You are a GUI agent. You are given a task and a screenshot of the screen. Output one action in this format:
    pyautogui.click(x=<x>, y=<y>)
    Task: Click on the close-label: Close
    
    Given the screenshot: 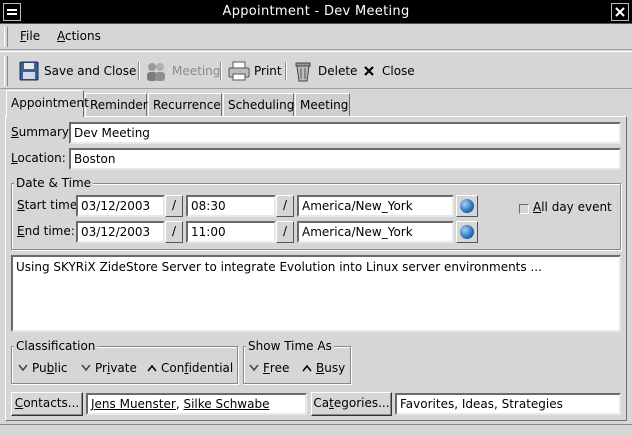 What is the action you would take?
    pyautogui.click(x=398, y=71)
    